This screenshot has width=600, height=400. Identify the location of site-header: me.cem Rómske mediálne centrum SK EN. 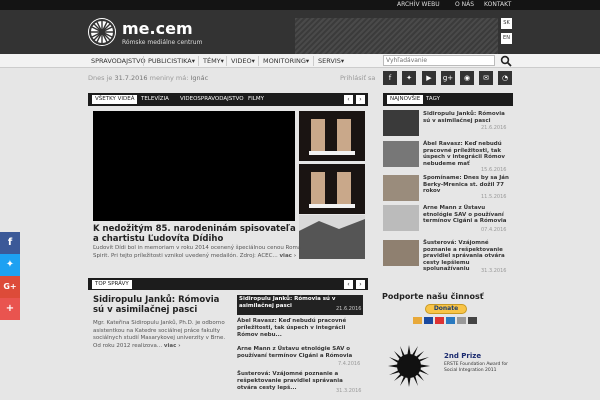
(300, 32).